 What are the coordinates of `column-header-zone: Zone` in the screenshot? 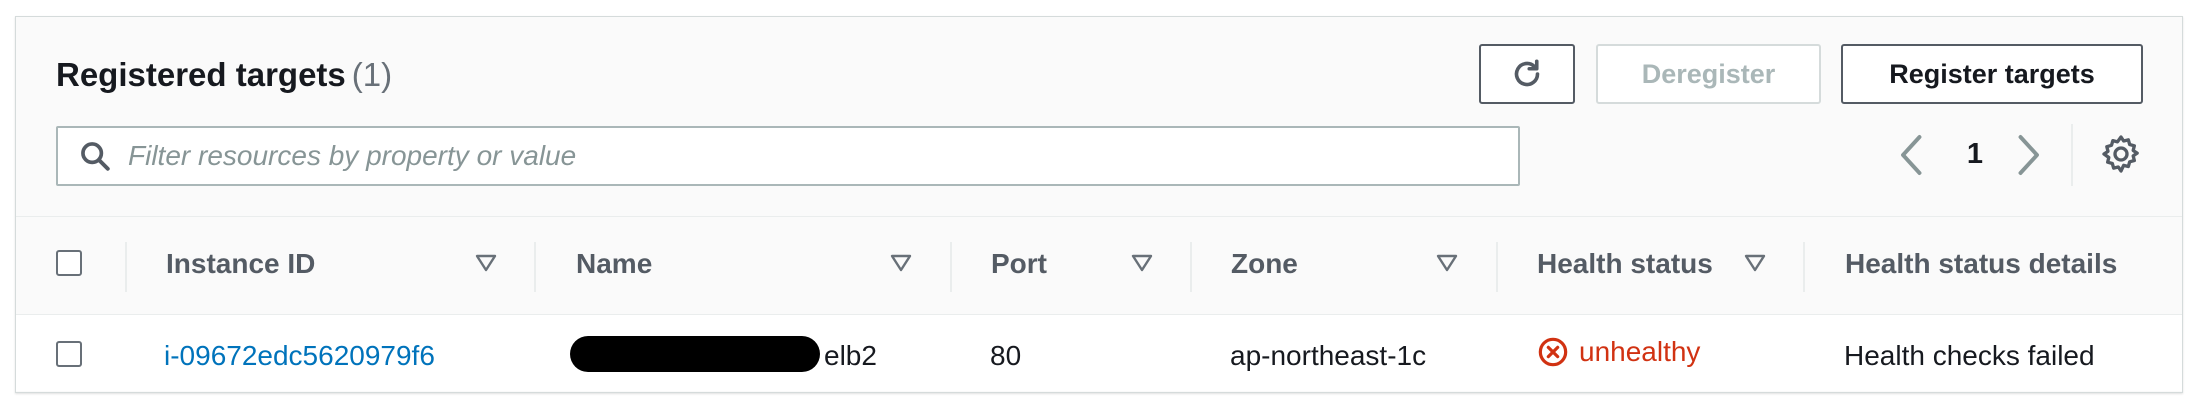 It's located at (1264, 264).